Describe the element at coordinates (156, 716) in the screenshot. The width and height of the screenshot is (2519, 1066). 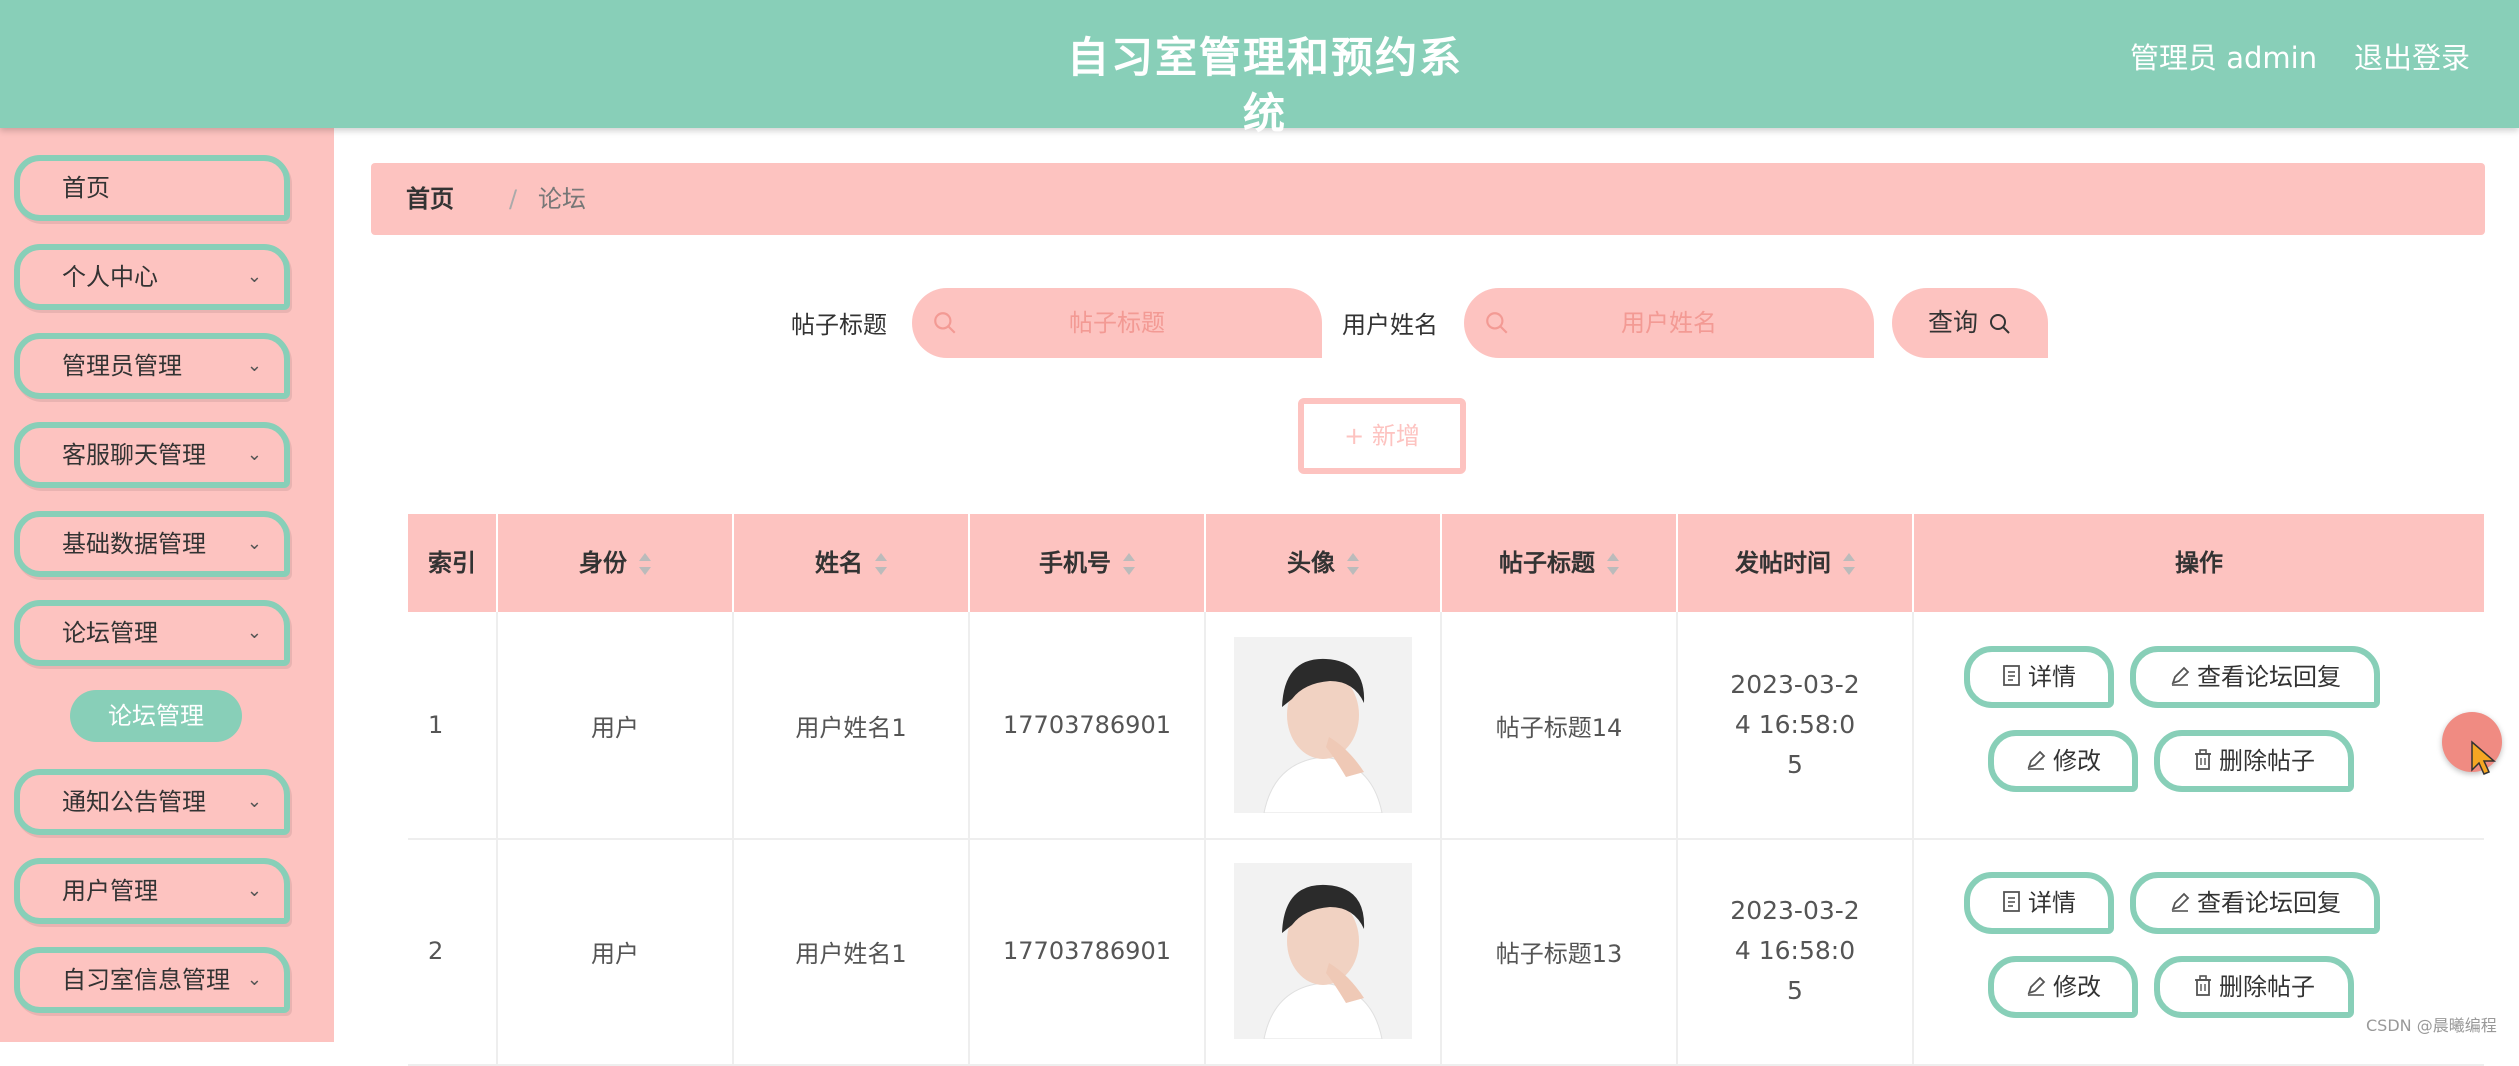
I see `submenu-forum-management: 论坛管理` at that location.